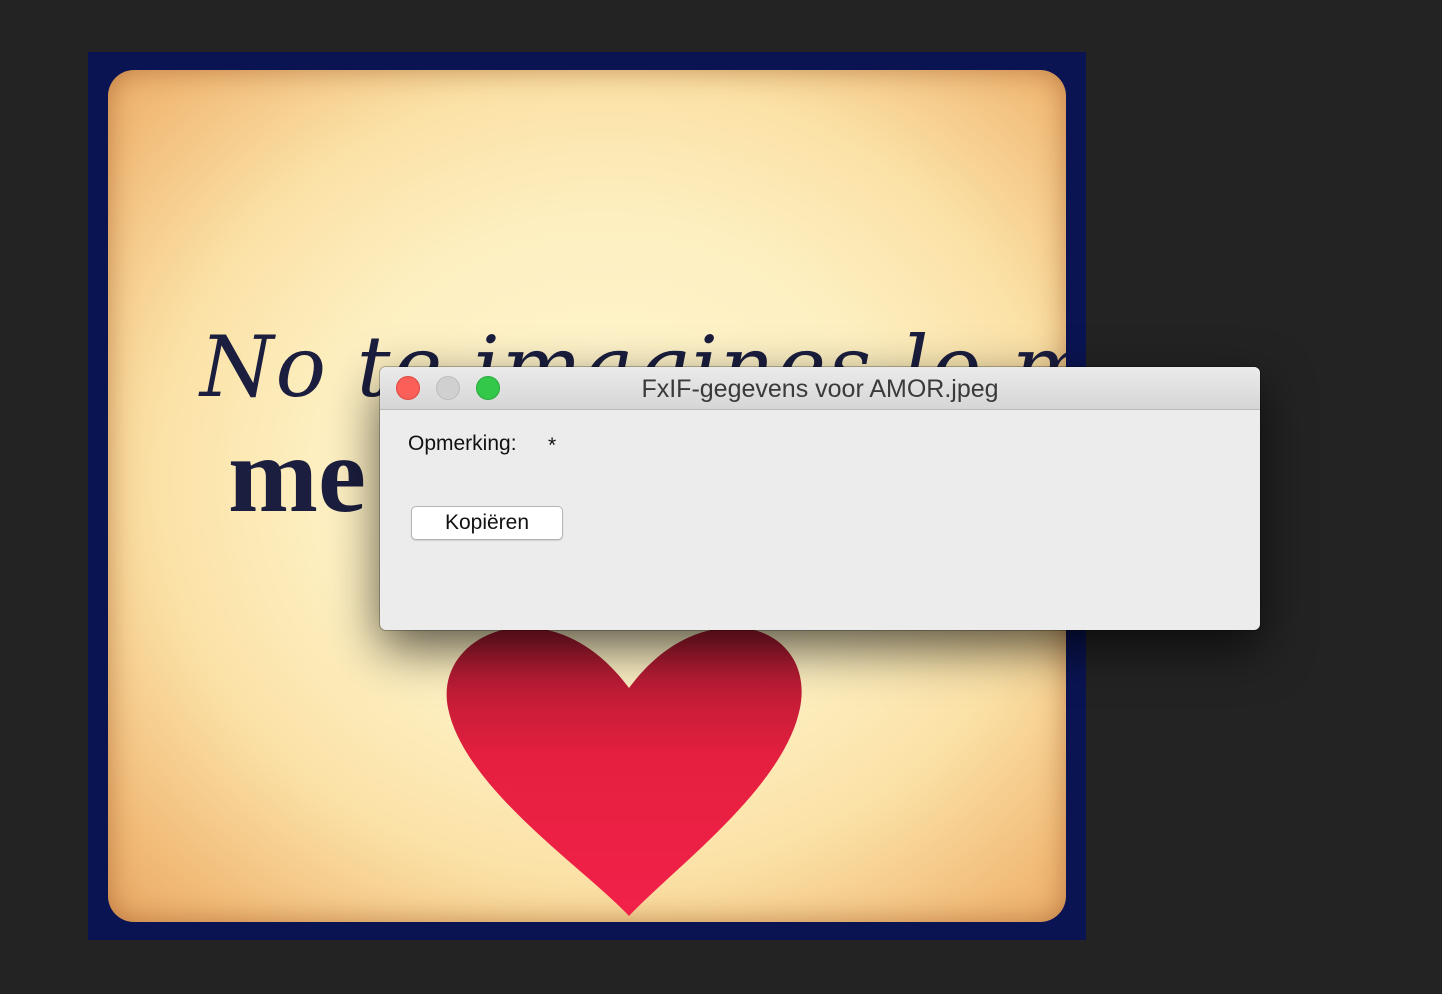 The height and width of the screenshot is (994, 1442). What do you see at coordinates (487, 523) in the screenshot?
I see `copy-button: Kopiëren` at bounding box center [487, 523].